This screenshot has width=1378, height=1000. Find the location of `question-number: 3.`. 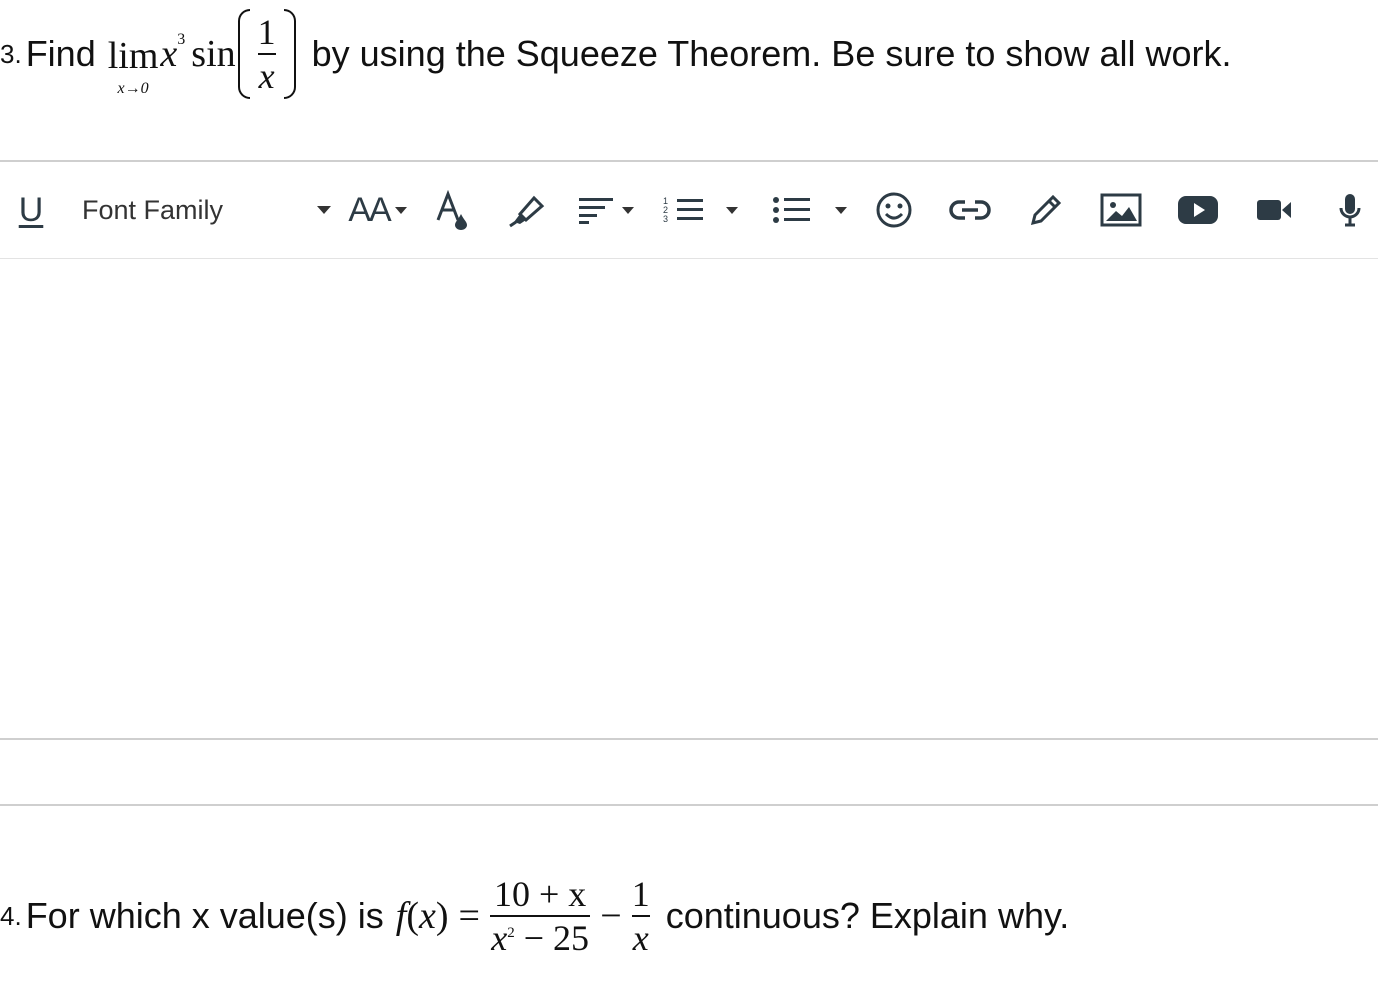

question-number: 3. is located at coordinates (11, 53).